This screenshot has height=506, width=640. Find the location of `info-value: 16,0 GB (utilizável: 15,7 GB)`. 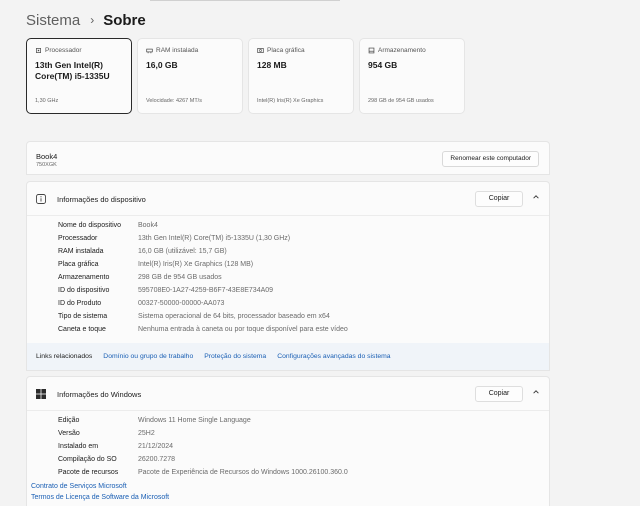

info-value: 16,0 GB (utilizável: 15,7 GB) is located at coordinates (182, 251).